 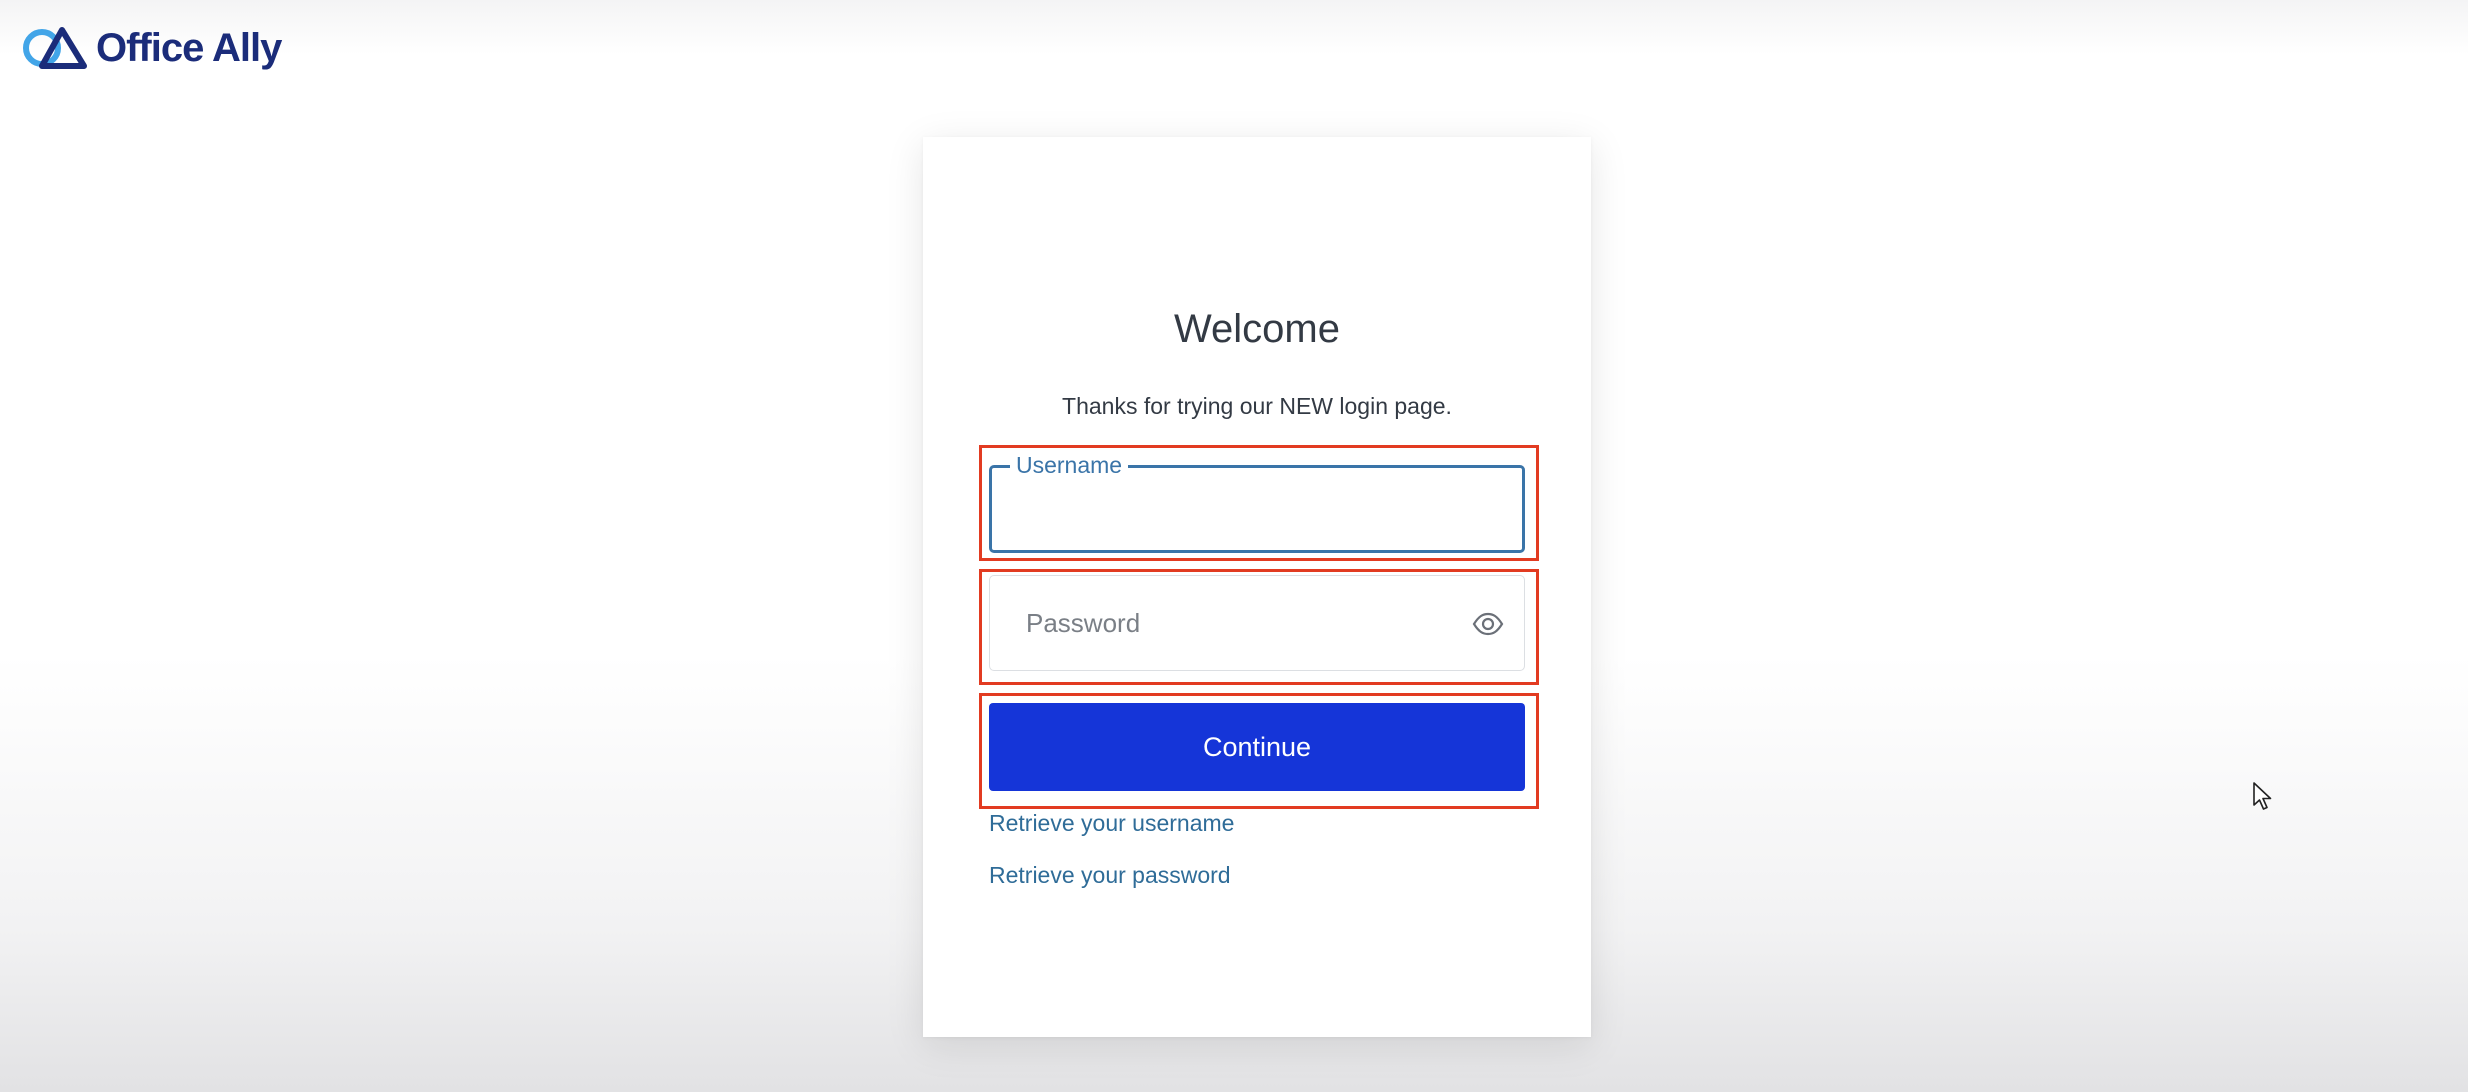 What do you see at coordinates (1257, 747) in the screenshot?
I see `continue-button: Continue` at bounding box center [1257, 747].